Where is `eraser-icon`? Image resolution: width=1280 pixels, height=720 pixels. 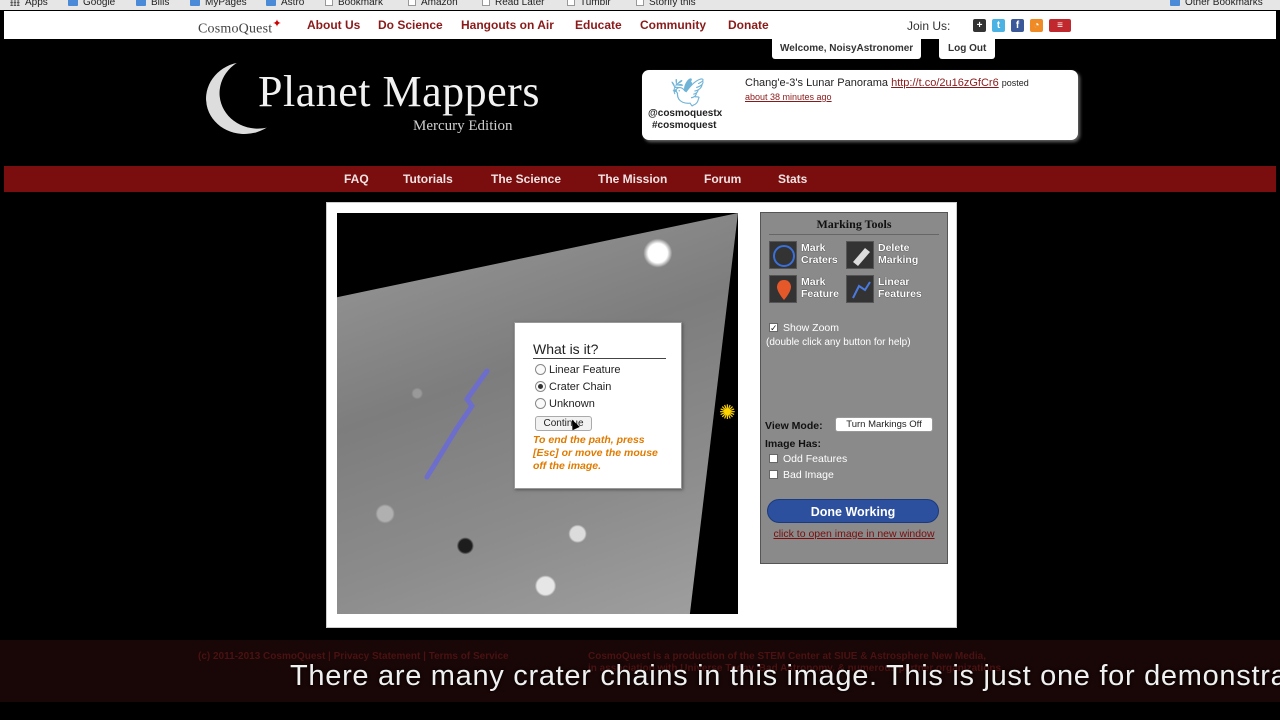 eraser-icon is located at coordinates (860, 255).